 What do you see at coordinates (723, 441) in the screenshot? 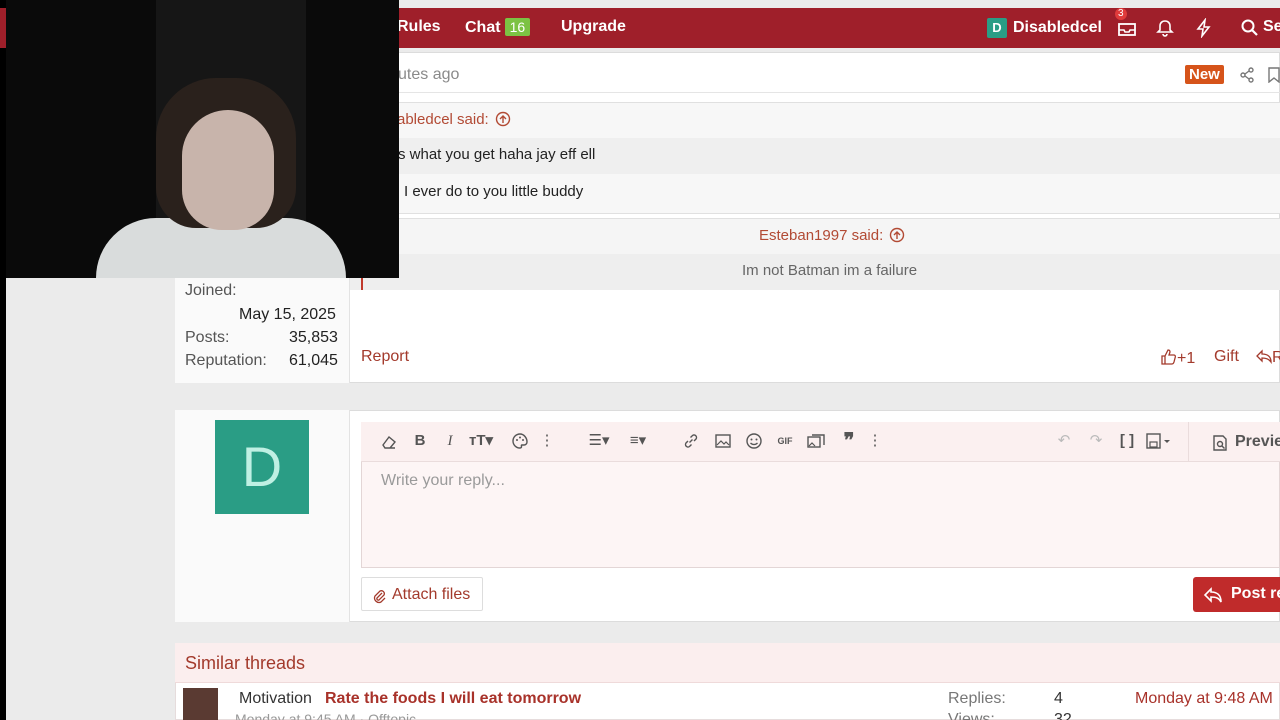
I see `image-icon` at bounding box center [723, 441].